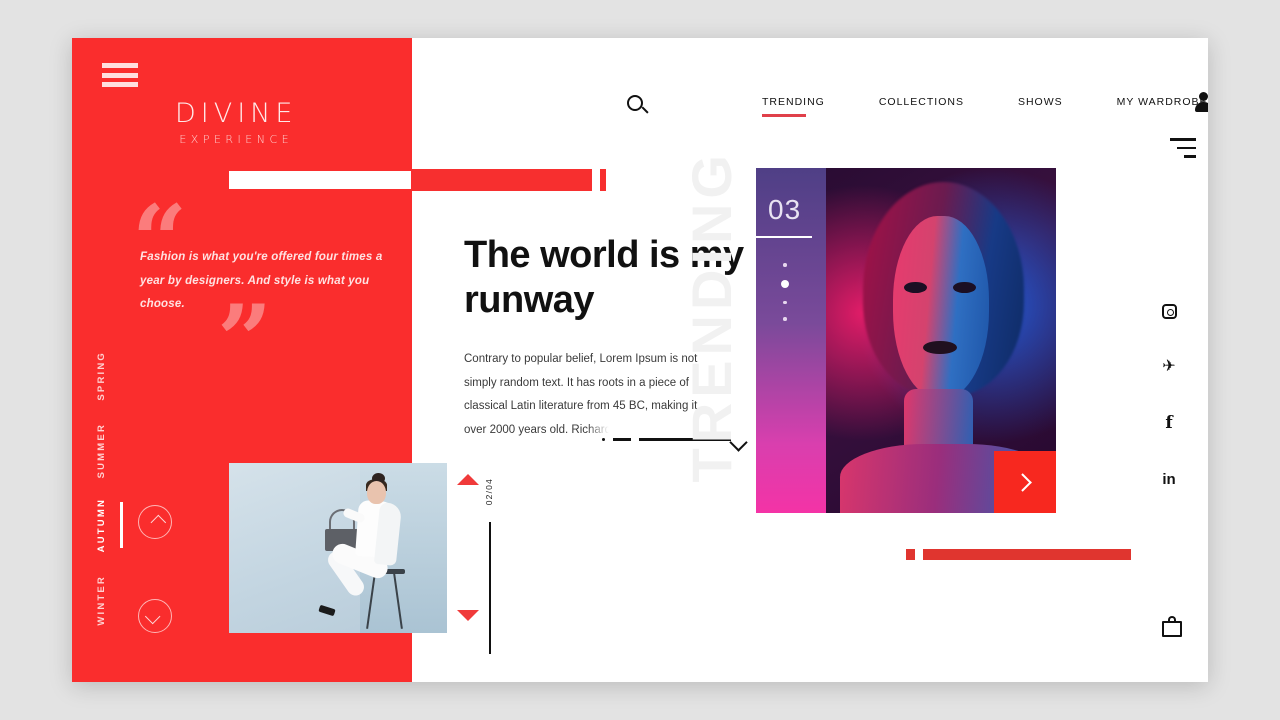 The image size is (1280, 720). Describe the element at coordinates (371, 553) in the screenshot. I see `product-model-figure` at that location.